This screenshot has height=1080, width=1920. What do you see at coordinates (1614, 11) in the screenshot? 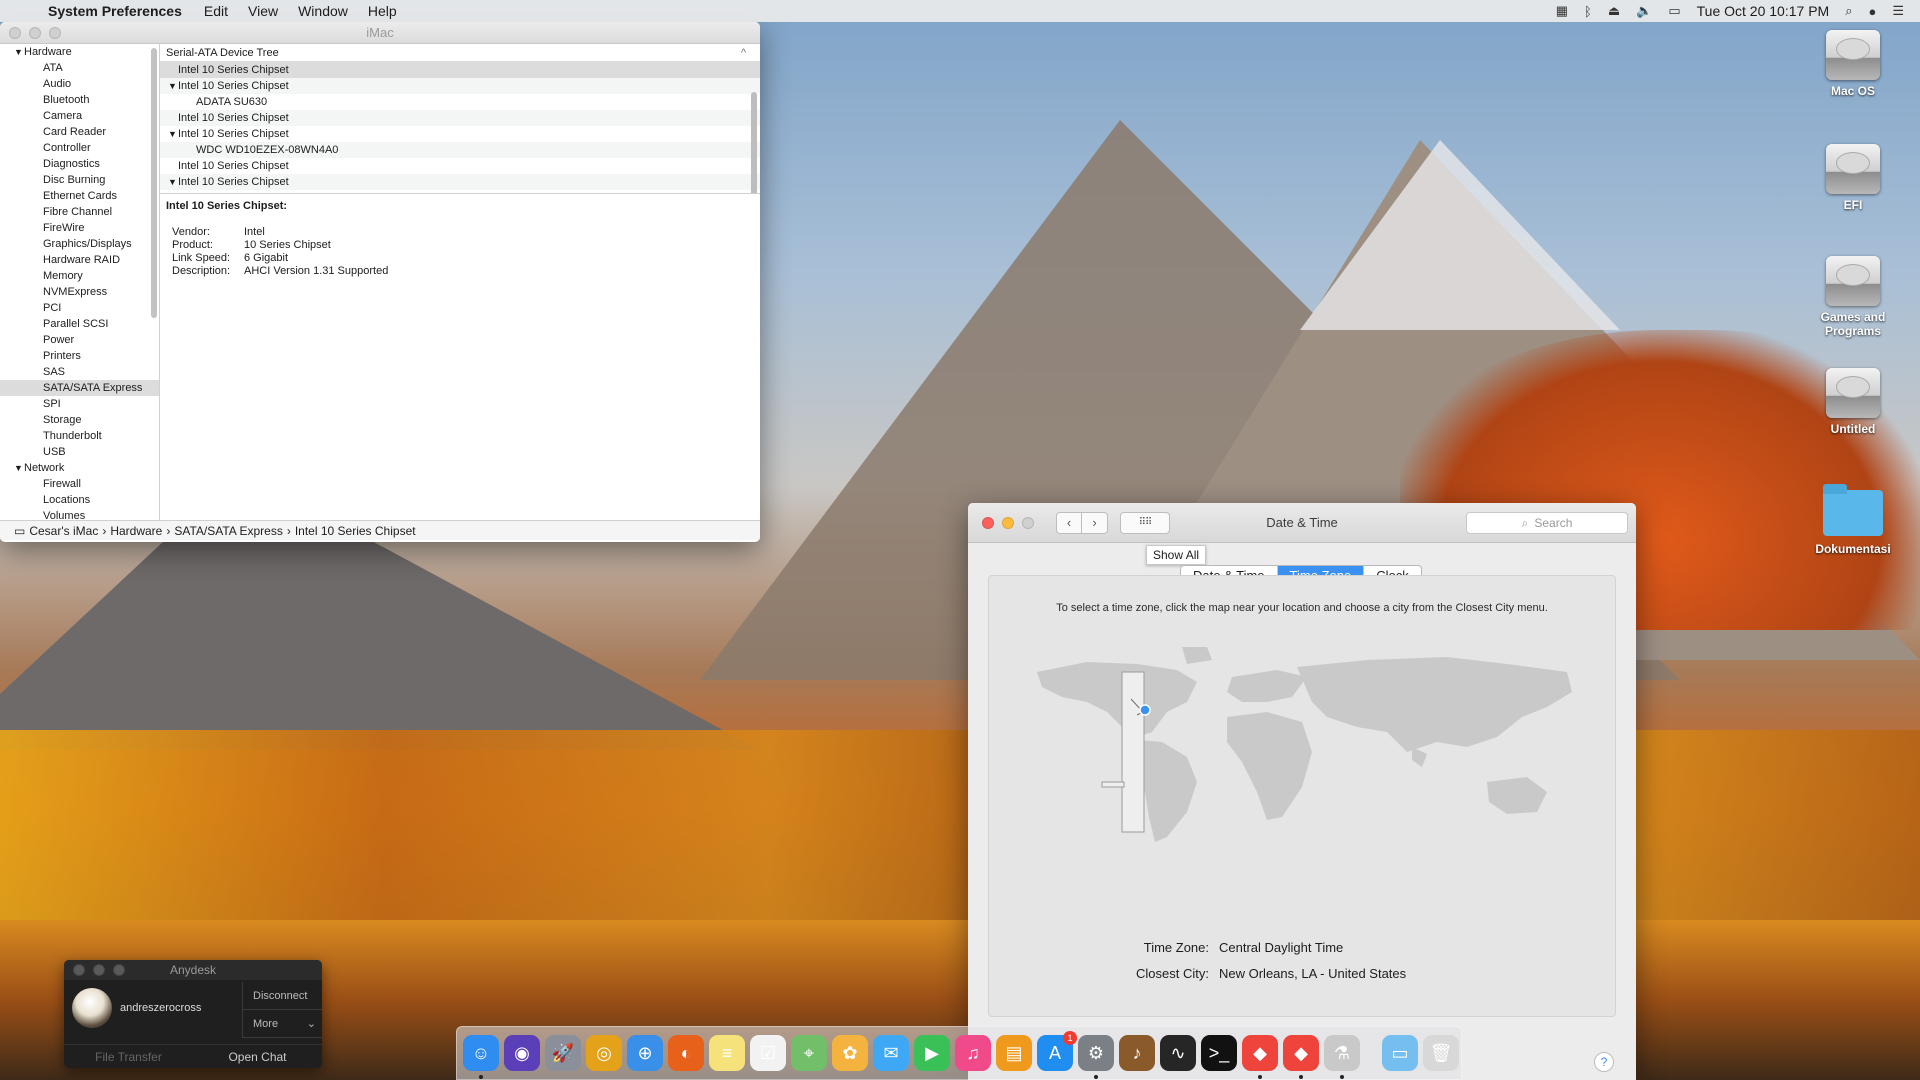
I see `eject-icon: ⏏` at bounding box center [1614, 11].